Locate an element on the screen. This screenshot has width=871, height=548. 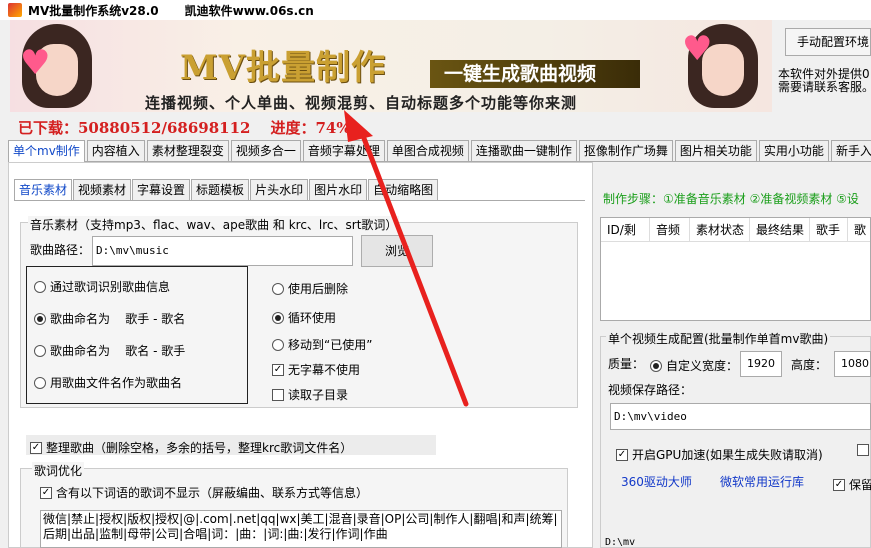
production-steps: 制作步骤：①准备音乐素材 ②准备视频素材 ⑤设 is located at coordinates (731, 199).